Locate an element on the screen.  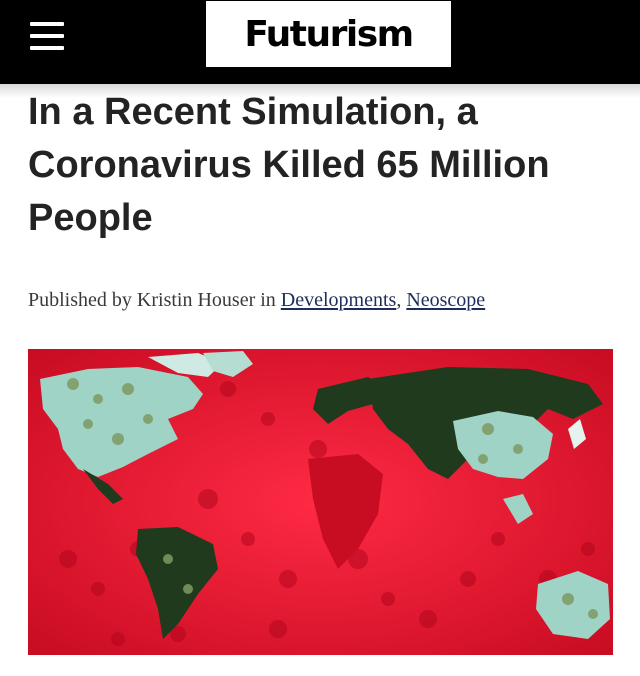
category-link-developments: Developments is located at coordinates (339, 300).